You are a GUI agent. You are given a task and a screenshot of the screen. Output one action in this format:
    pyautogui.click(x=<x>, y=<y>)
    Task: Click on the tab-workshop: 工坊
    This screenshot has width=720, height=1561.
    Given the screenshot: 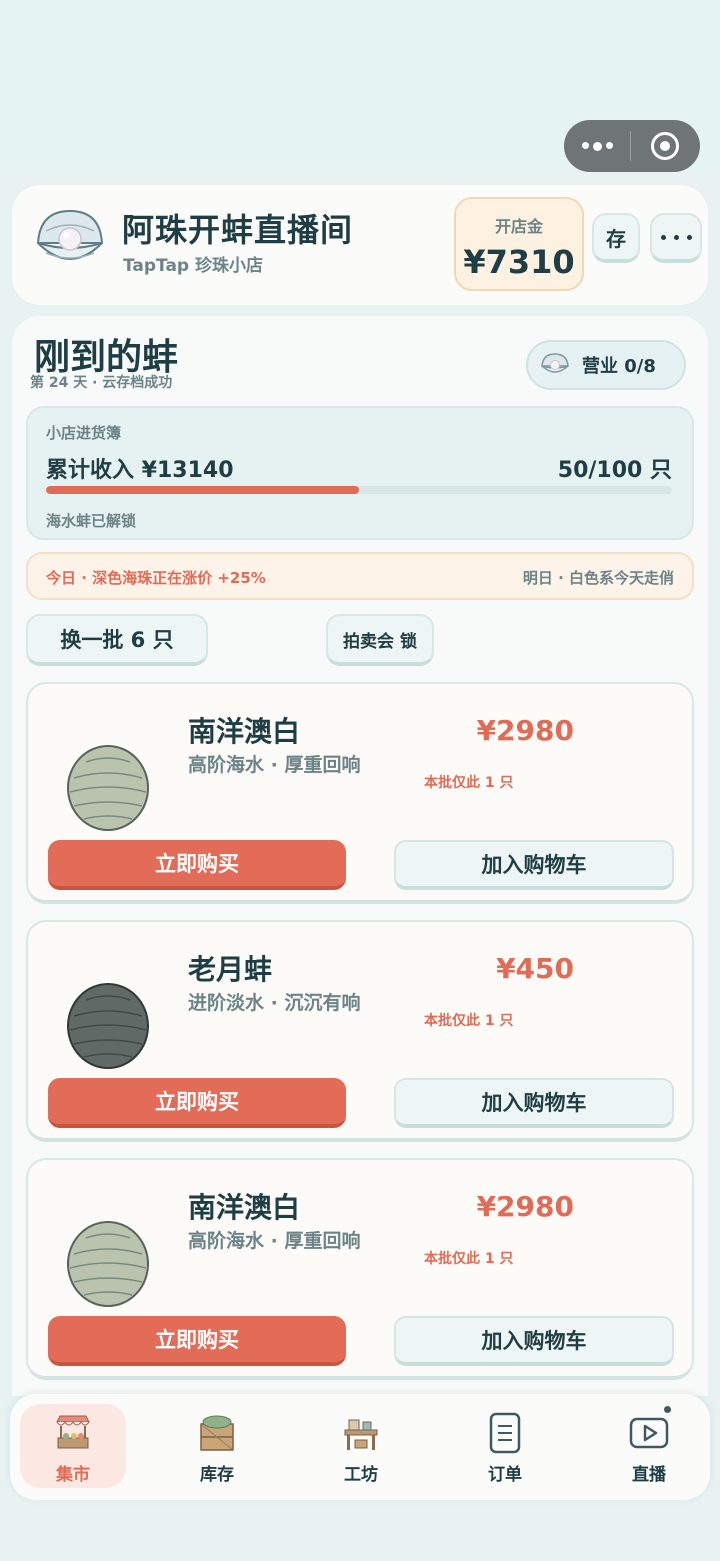 What is the action you would take?
    pyautogui.click(x=361, y=1446)
    